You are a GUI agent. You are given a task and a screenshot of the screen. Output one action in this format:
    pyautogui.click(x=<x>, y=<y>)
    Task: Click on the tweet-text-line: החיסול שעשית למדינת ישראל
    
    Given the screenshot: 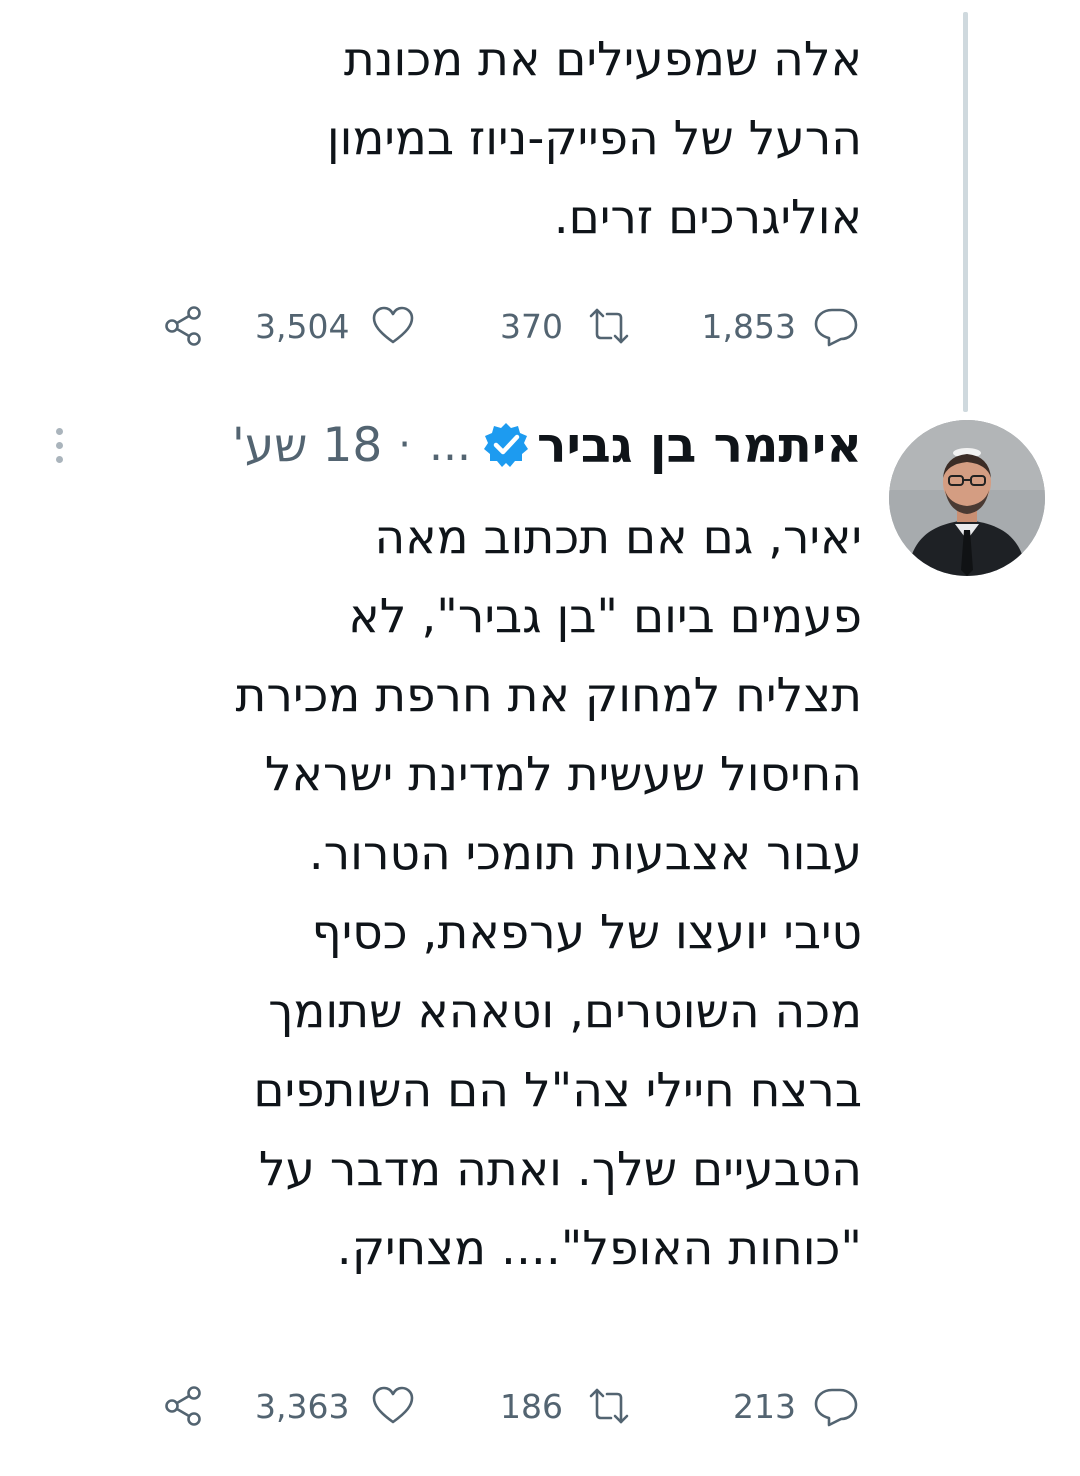 What is the action you would take?
    pyautogui.click(x=563, y=774)
    